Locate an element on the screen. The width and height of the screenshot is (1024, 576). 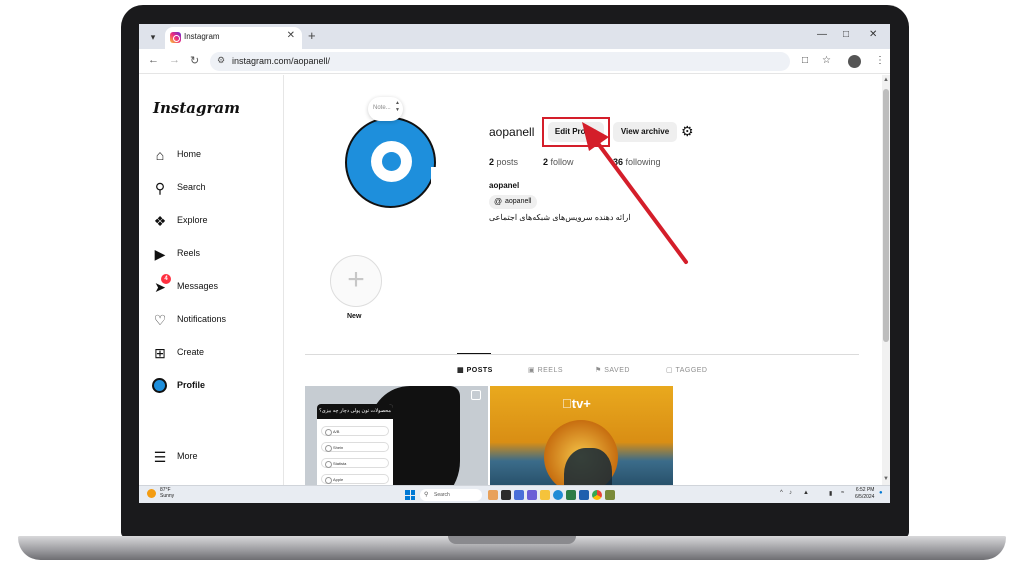
profile-avatar is located at coordinates (394, 162).